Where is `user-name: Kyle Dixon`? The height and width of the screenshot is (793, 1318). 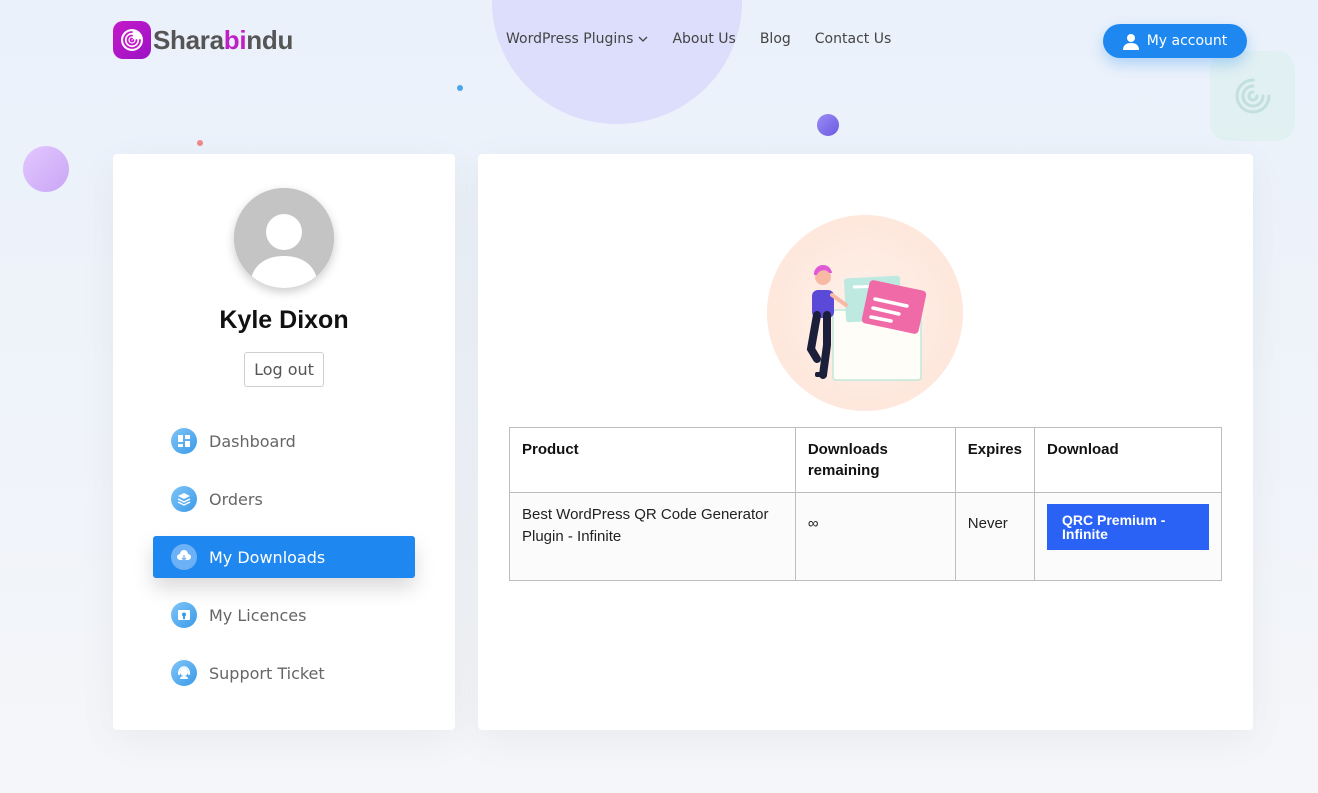 user-name: Kyle Dixon is located at coordinates (284, 320).